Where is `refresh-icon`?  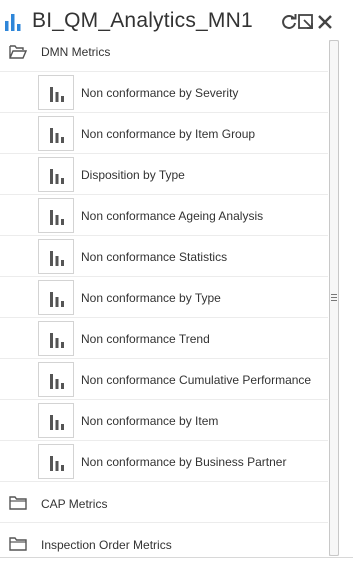 refresh-icon is located at coordinates (289, 22).